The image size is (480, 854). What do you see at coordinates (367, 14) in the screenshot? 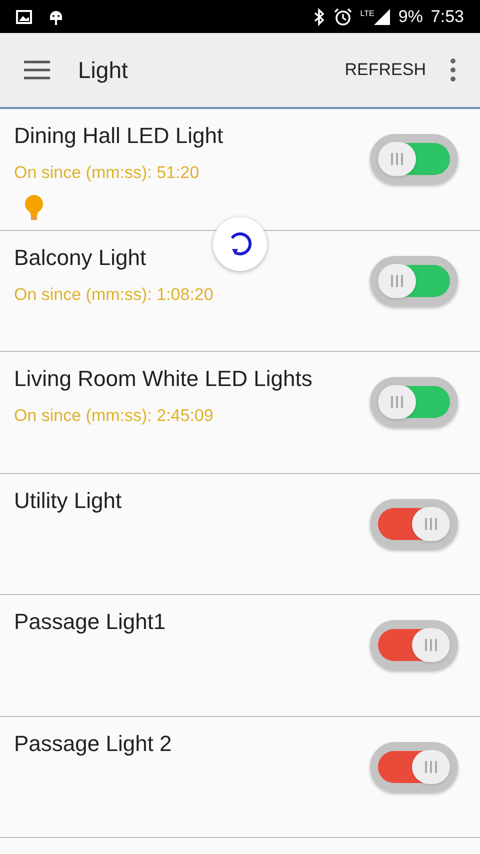
I see `network-type: LTE` at bounding box center [367, 14].